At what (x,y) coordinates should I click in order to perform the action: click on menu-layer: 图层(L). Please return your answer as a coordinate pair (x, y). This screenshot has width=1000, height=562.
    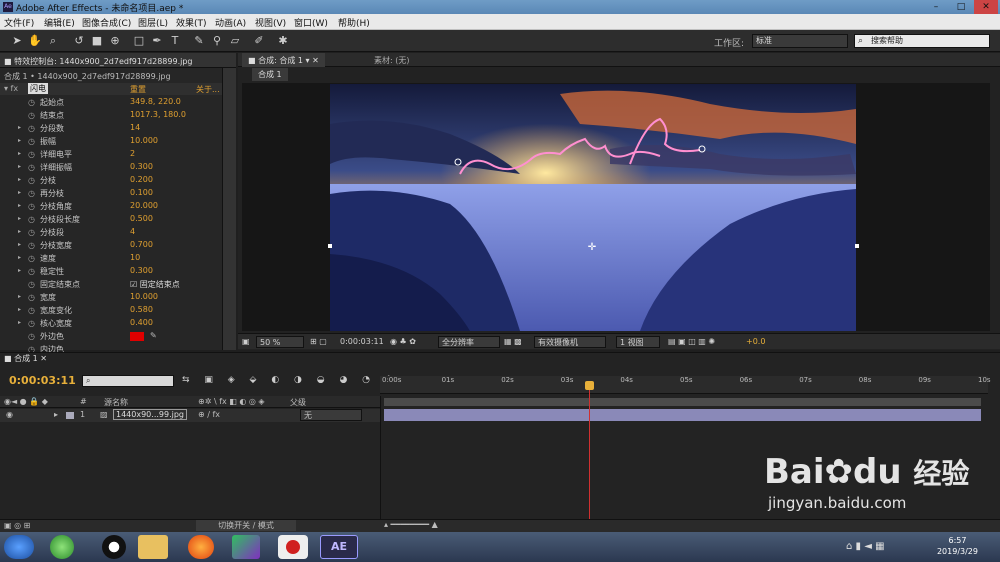
    Looking at the image, I should click on (153, 22).